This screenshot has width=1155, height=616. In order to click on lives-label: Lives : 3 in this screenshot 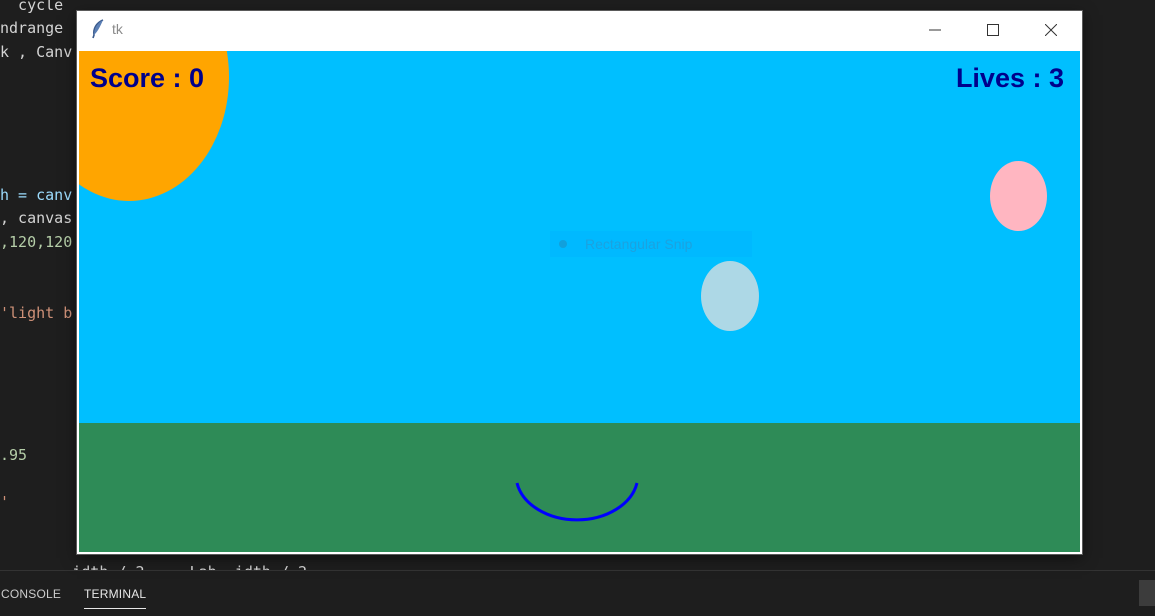, I will do `click(1009, 78)`.